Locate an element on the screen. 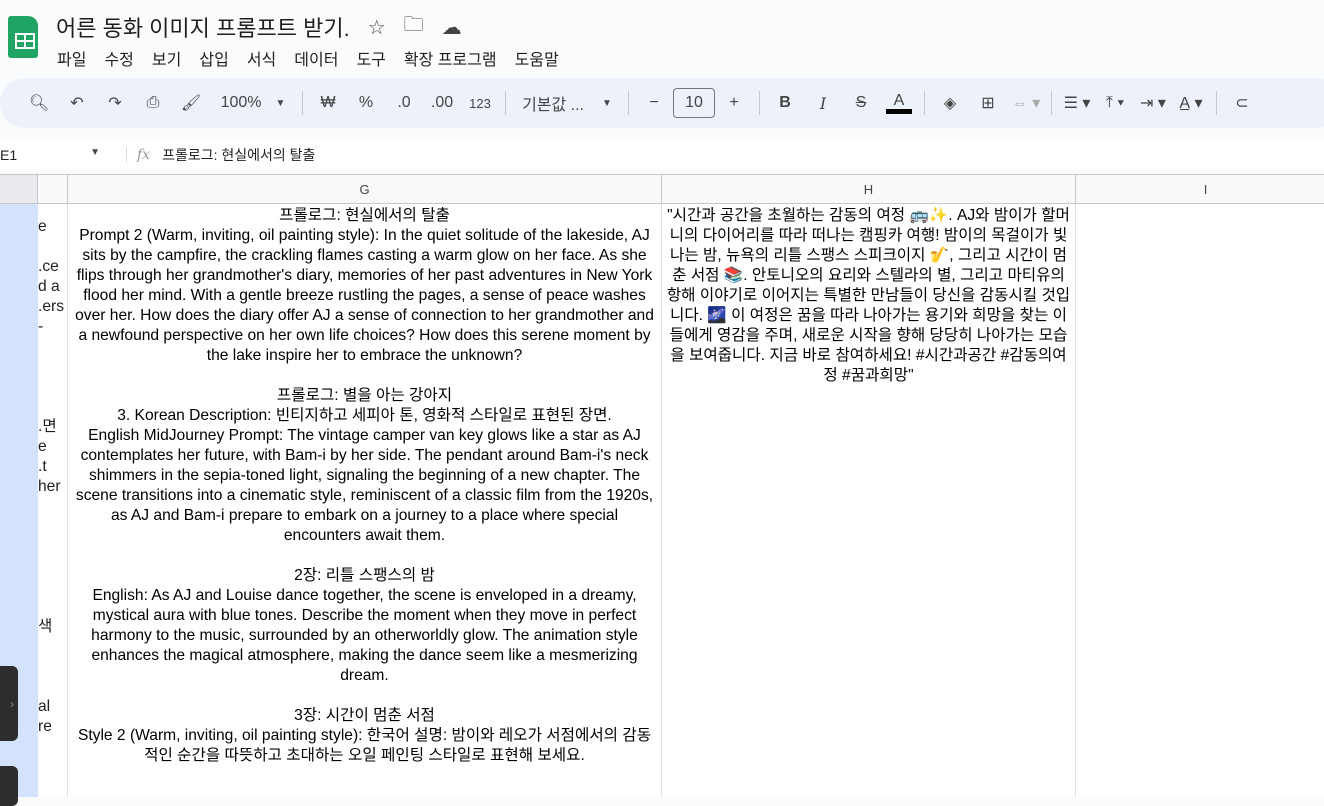 Image resolution: width=1324 pixels, height=806 pixels. cell-fragment: - is located at coordinates (41, 326).